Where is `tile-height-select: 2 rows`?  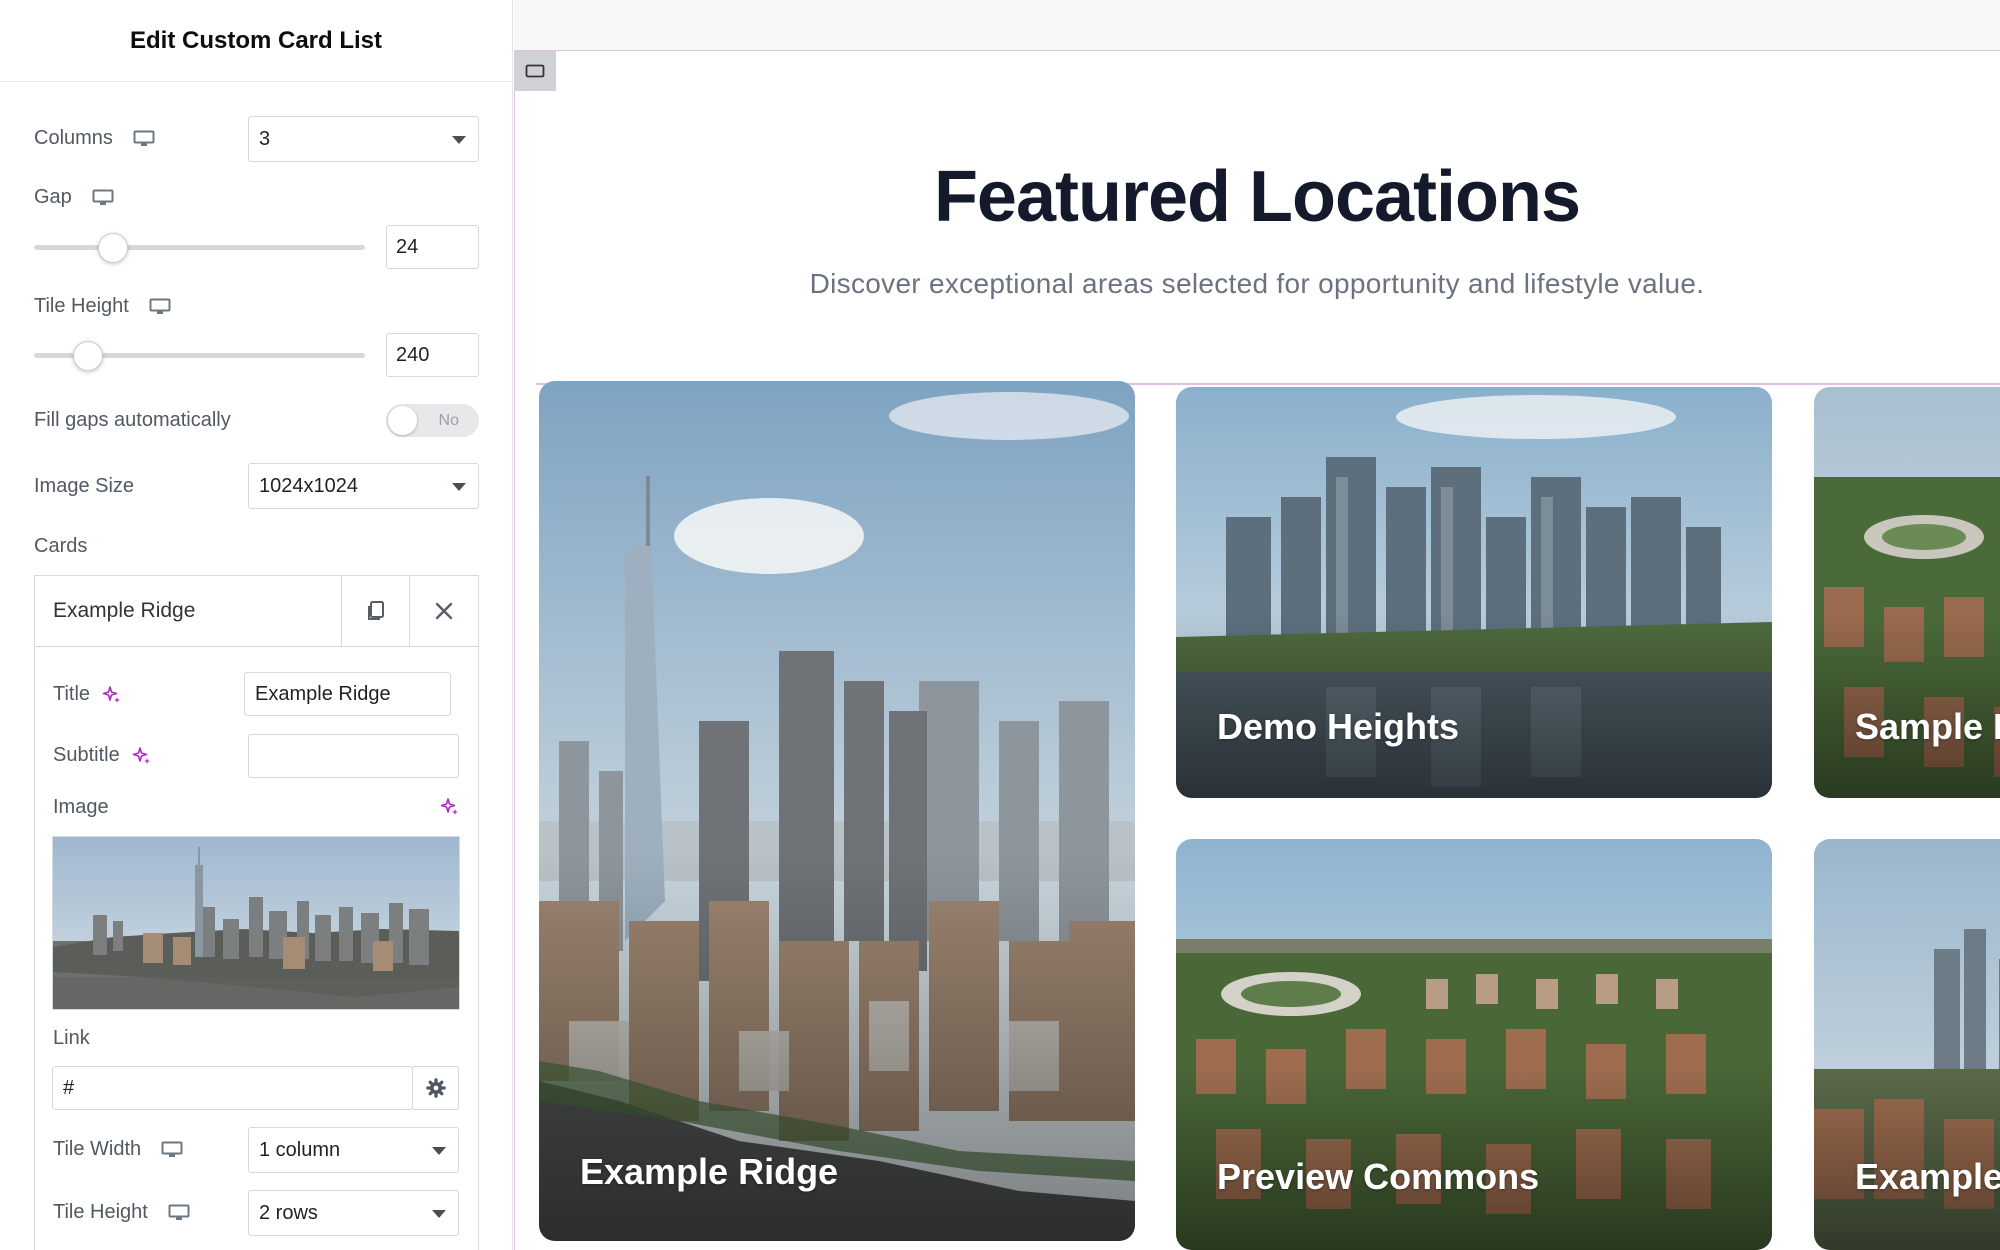
tile-height-select: 2 rows is located at coordinates (353, 1213).